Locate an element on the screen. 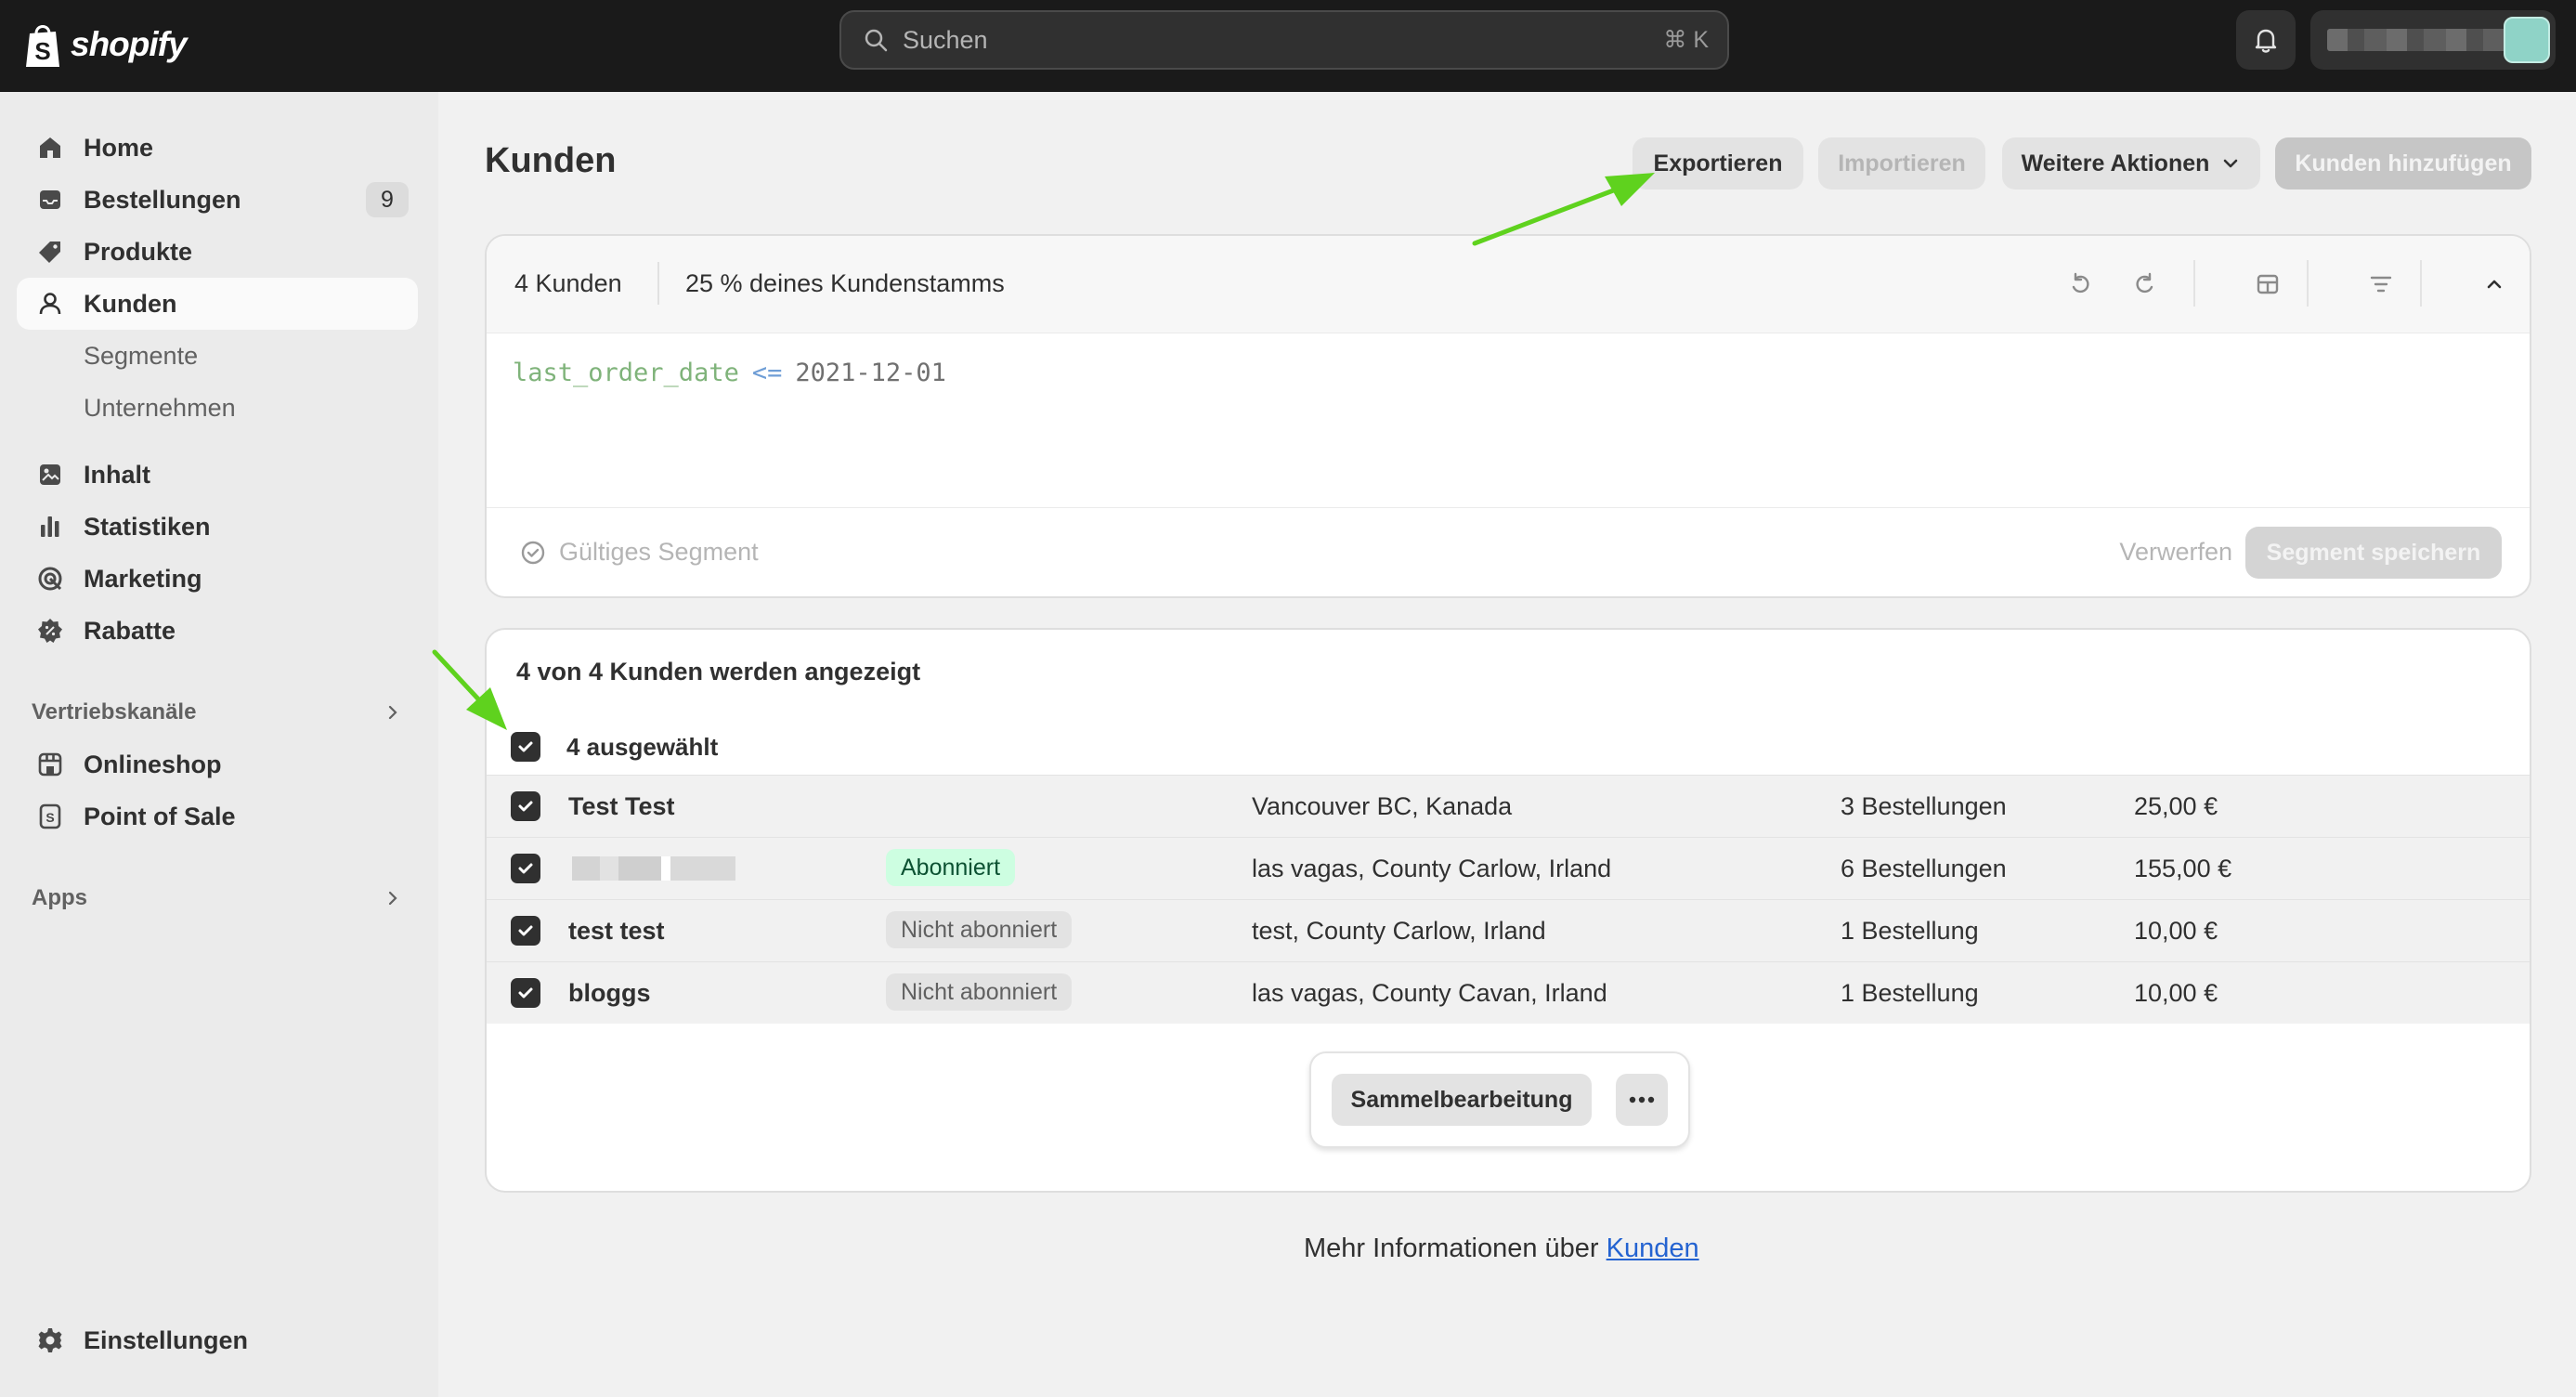  redo-button is located at coordinates (2146, 284).